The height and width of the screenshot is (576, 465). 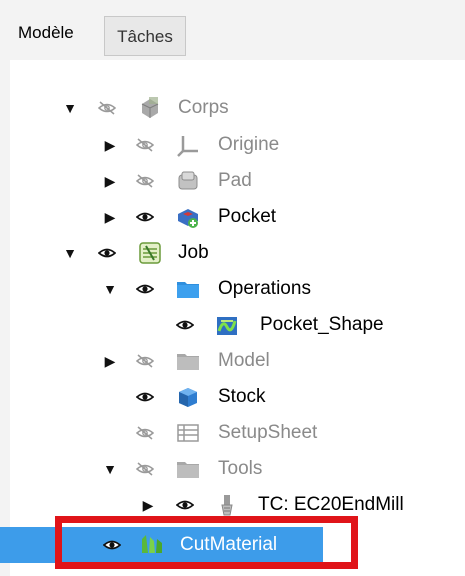 I want to click on tree-item-label: Model, so click(x=244, y=360).